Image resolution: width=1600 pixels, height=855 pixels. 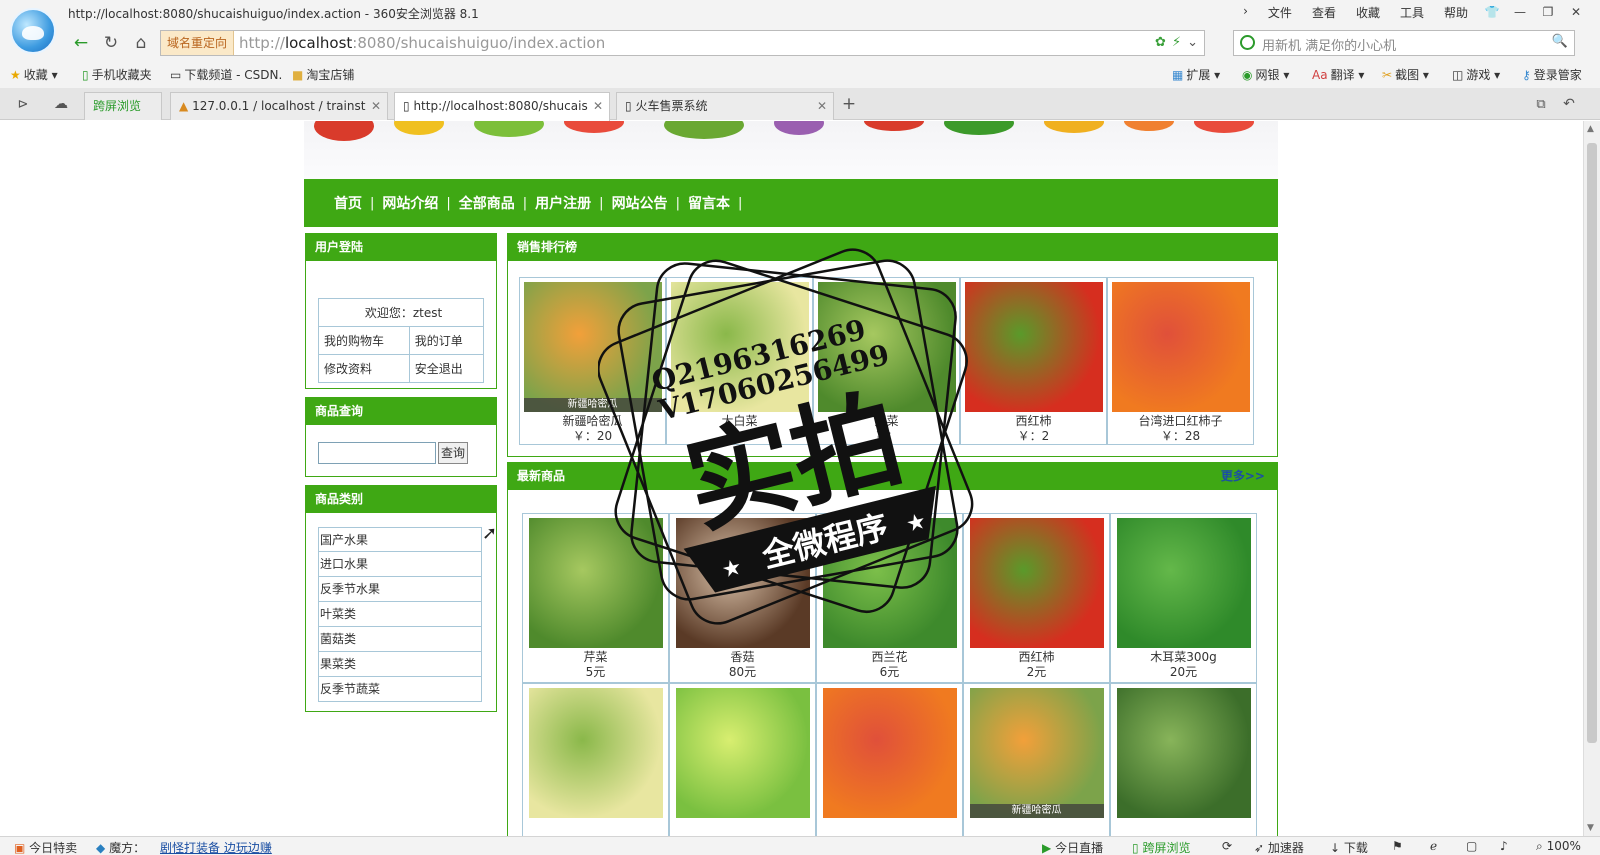 What do you see at coordinates (1412, 12) in the screenshot?
I see `menu-tools: 工具` at bounding box center [1412, 12].